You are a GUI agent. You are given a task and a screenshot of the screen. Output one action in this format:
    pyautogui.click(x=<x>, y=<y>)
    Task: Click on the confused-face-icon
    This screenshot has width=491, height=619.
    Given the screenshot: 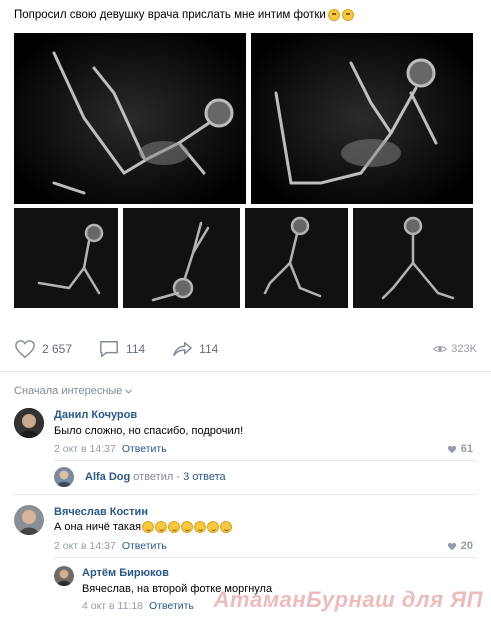 What is the action you would take?
    pyautogui.click(x=333, y=15)
    